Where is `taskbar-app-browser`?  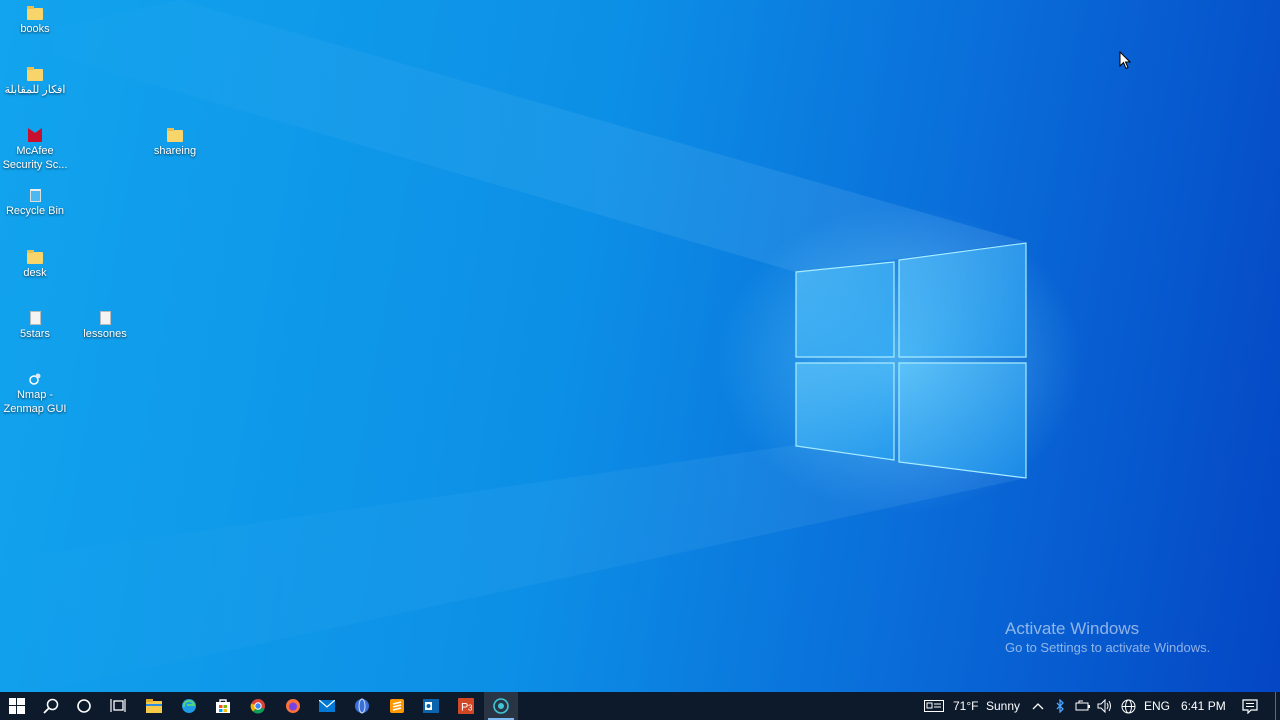 taskbar-app-browser is located at coordinates (362, 706).